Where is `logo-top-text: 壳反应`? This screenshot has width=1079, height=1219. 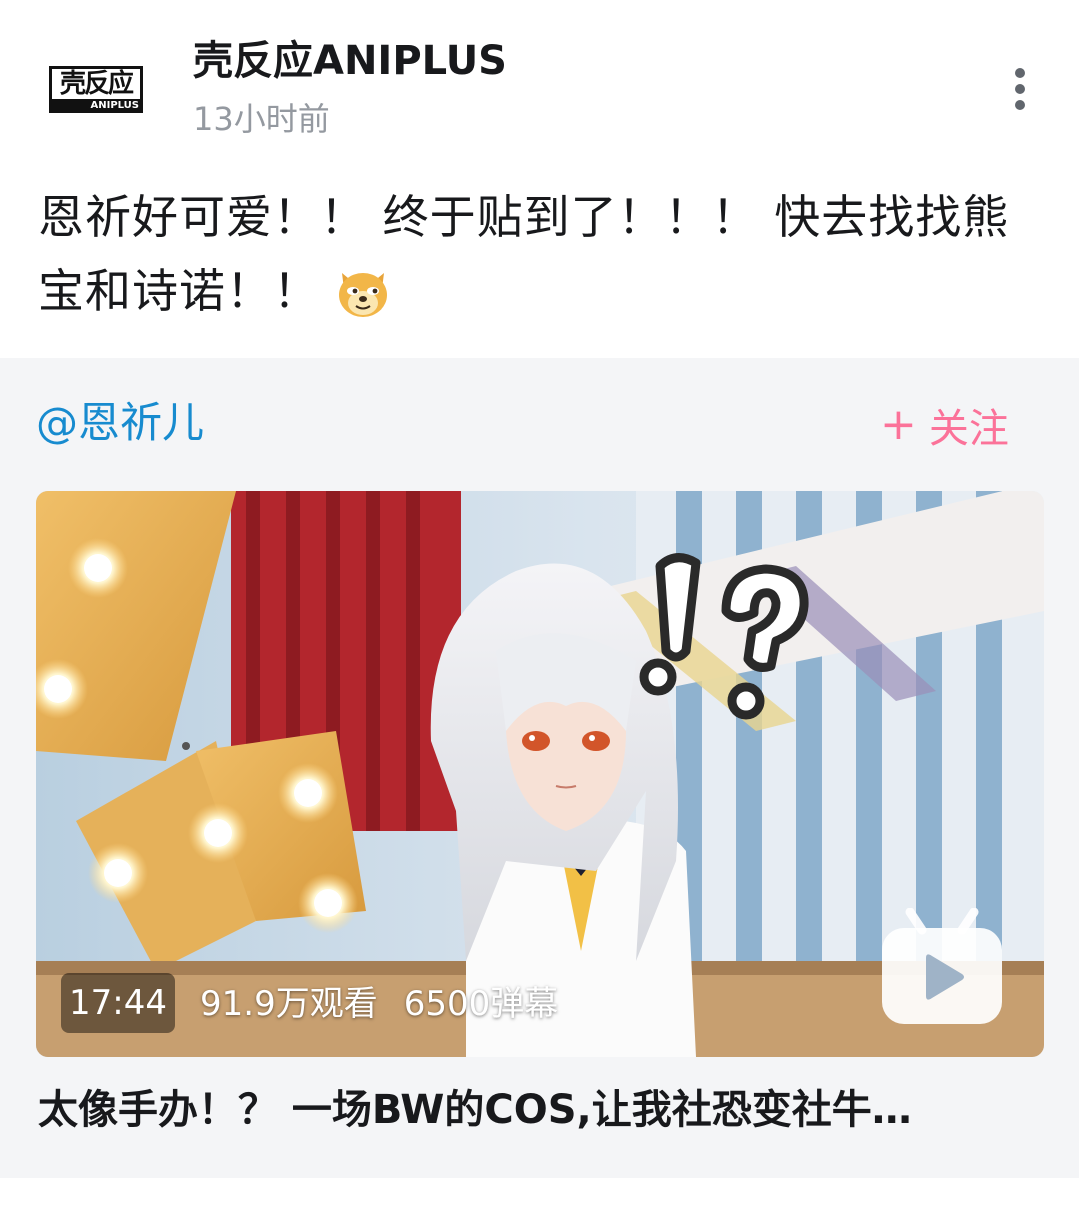
logo-top-text: 壳反应 is located at coordinates (96, 82).